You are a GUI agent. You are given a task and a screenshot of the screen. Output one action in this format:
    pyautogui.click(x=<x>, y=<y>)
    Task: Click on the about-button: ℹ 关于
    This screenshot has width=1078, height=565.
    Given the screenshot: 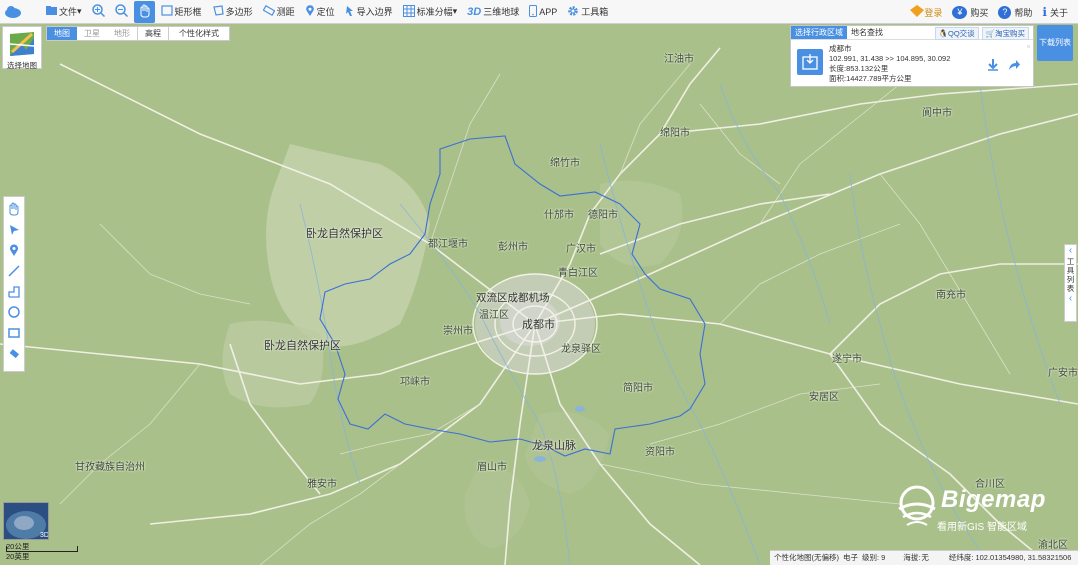 What is the action you would take?
    pyautogui.click(x=1055, y=12)
    